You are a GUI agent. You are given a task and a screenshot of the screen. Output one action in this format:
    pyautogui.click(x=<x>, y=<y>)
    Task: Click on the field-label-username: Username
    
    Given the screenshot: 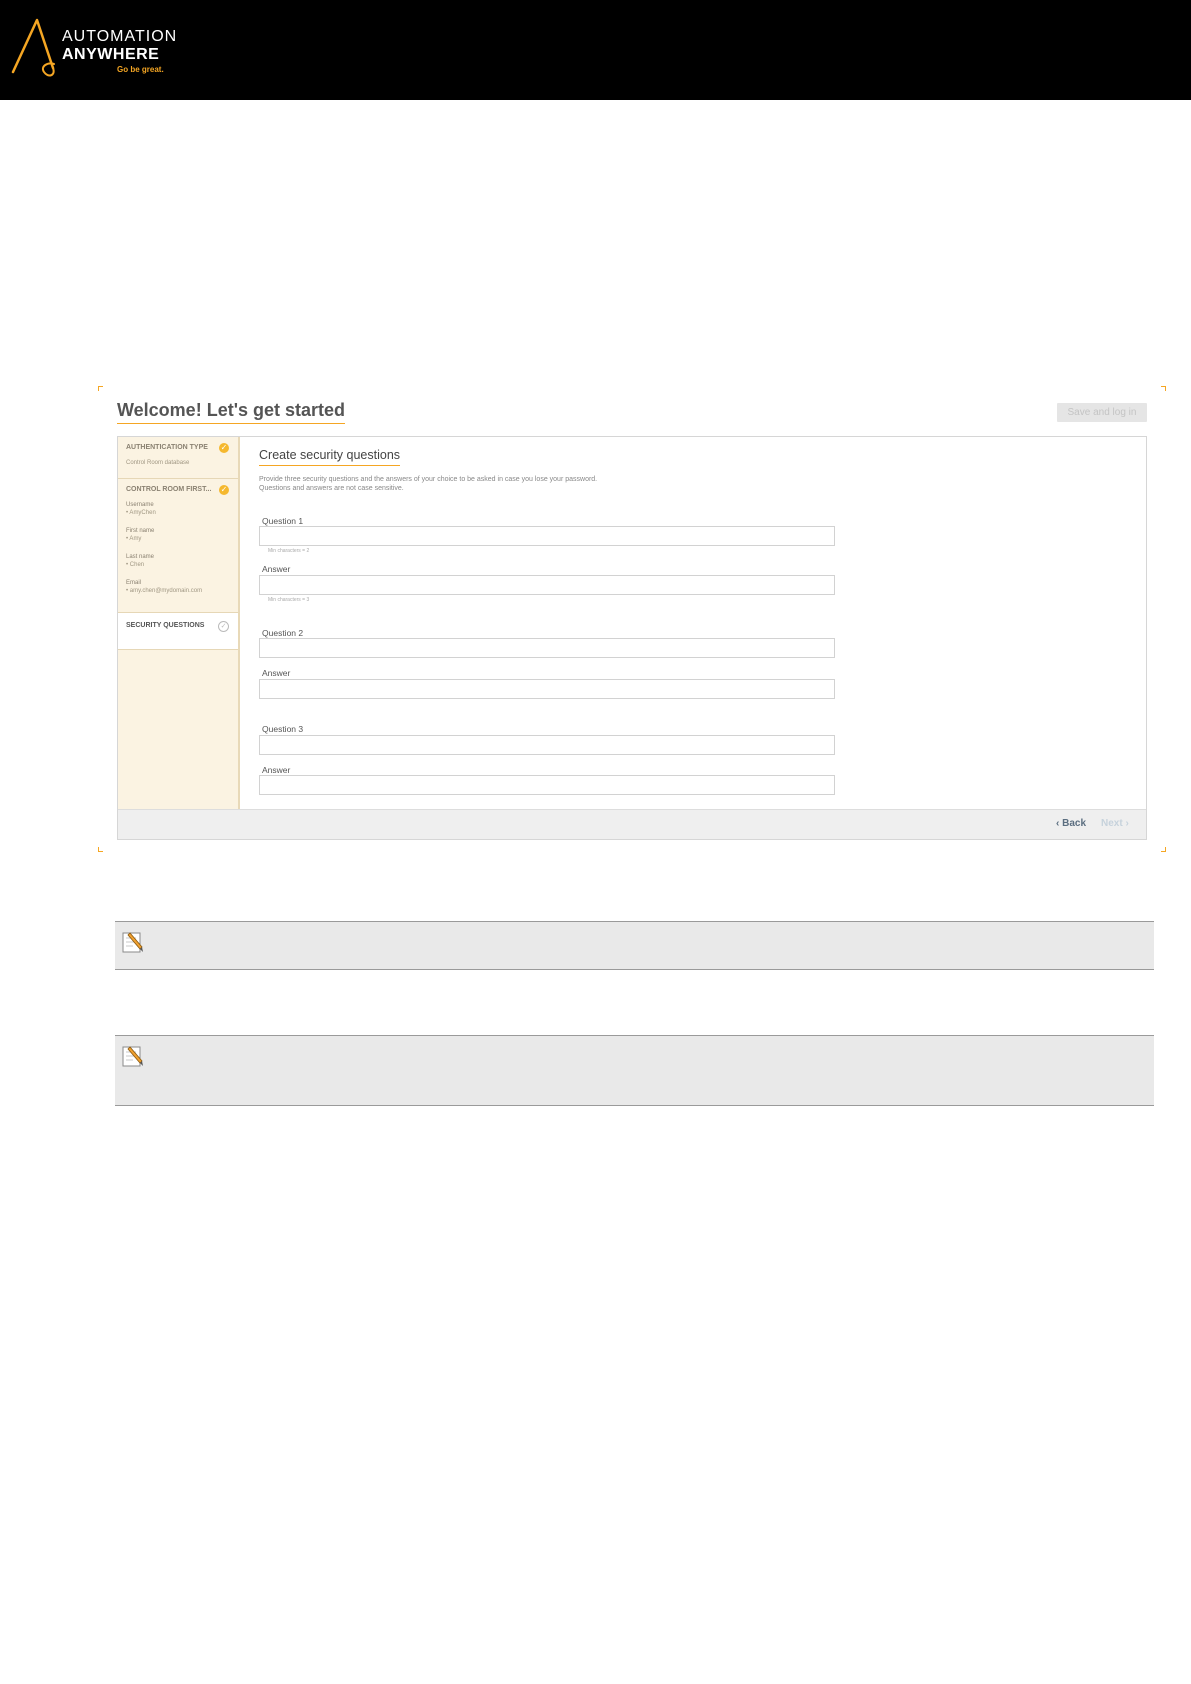 What is the action you would take?
    pyautogui.click(x=140, y=505)
    